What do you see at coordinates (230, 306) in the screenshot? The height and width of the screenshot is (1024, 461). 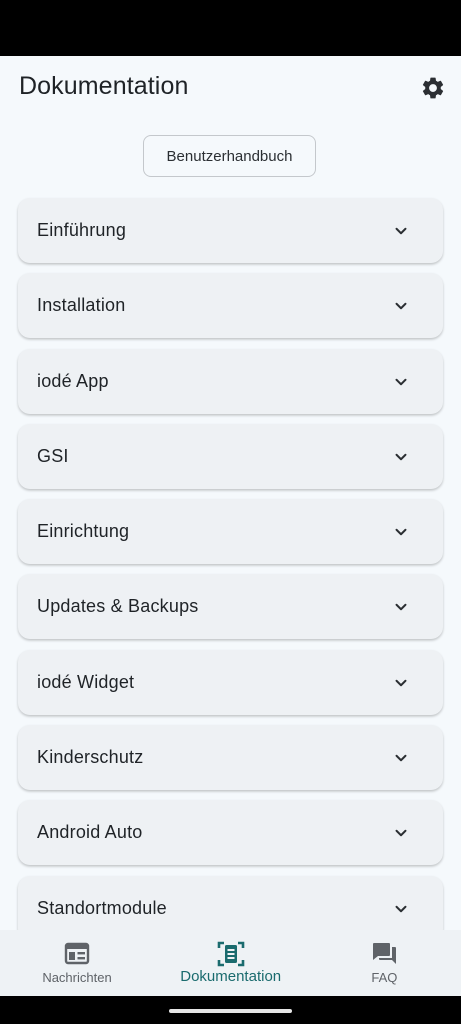 I see `section-item: Installation` at bounding box center [230, 306].